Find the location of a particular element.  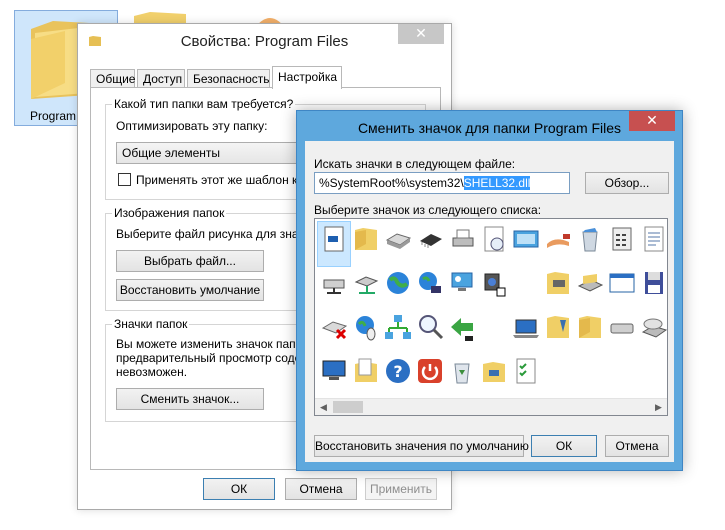

laptop-icon is located at coordinates (526, 328).